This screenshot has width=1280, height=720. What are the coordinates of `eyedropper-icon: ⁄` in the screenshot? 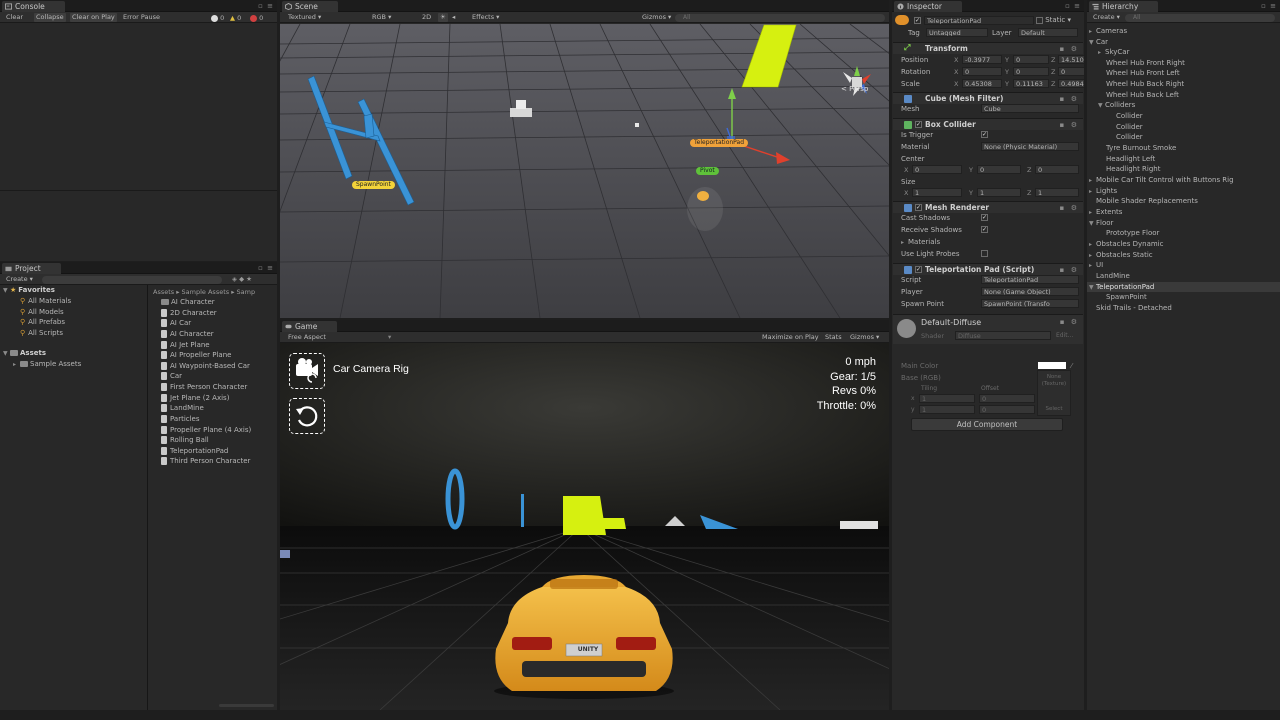 It's located at (1071, 366).